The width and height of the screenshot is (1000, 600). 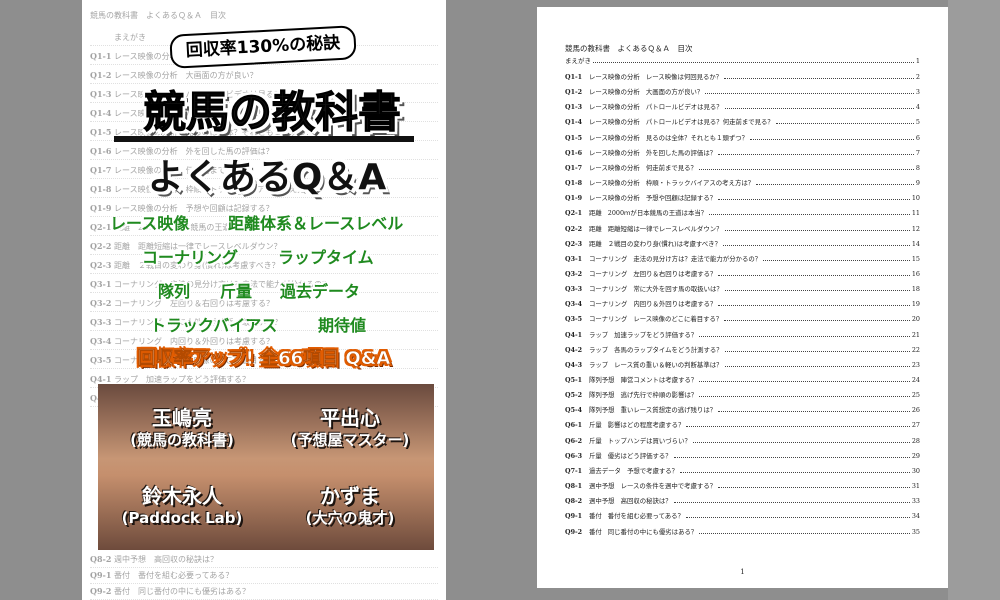 I want to click on entry-question: 影響はどの程度考慮する？, so click(x=646, y=425).